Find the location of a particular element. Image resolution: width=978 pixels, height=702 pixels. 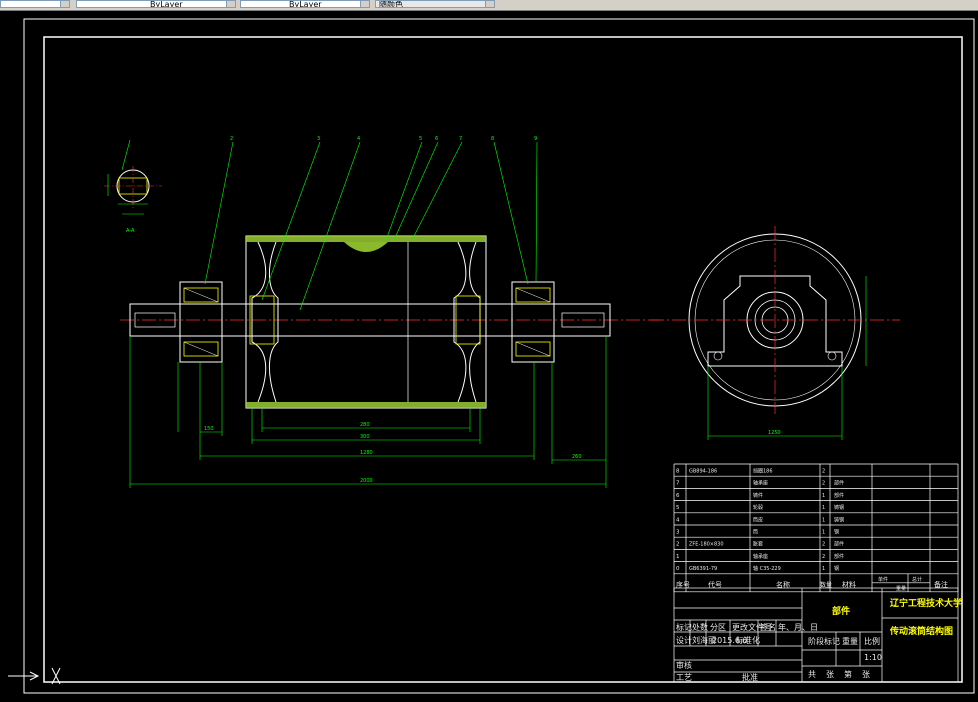

bom-no: 0 is located at coordinates (678, 569).